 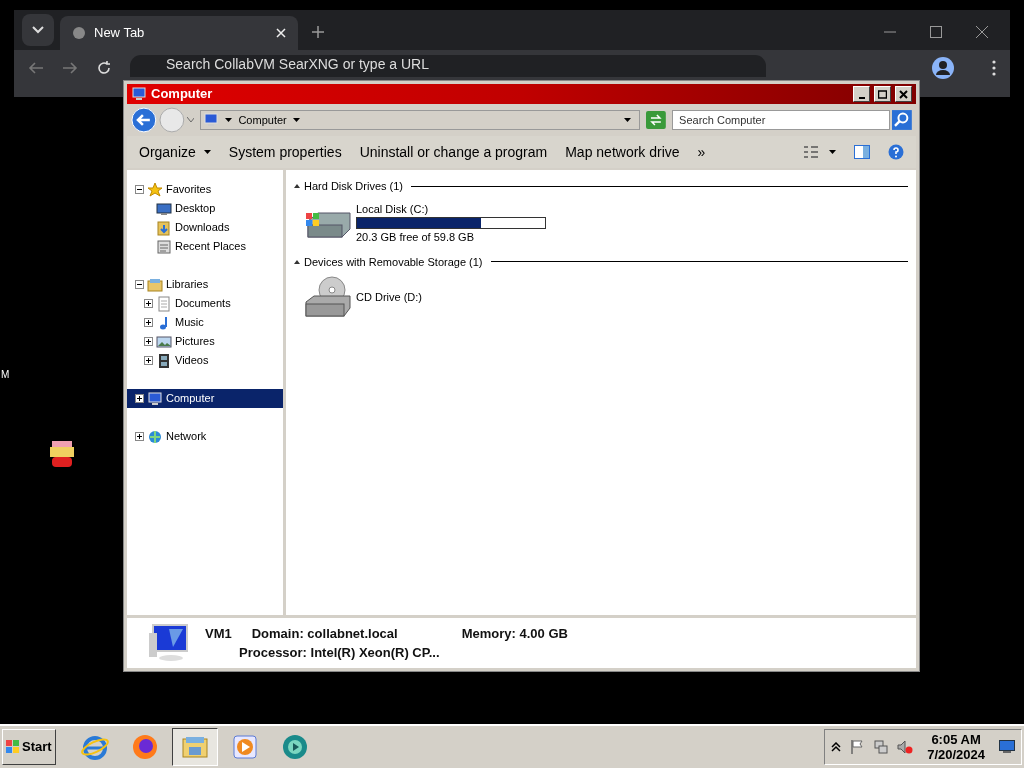 I want to click on drive-space-text: 20.3 GB free of 59.8 GB, so click(x=415, y=237).